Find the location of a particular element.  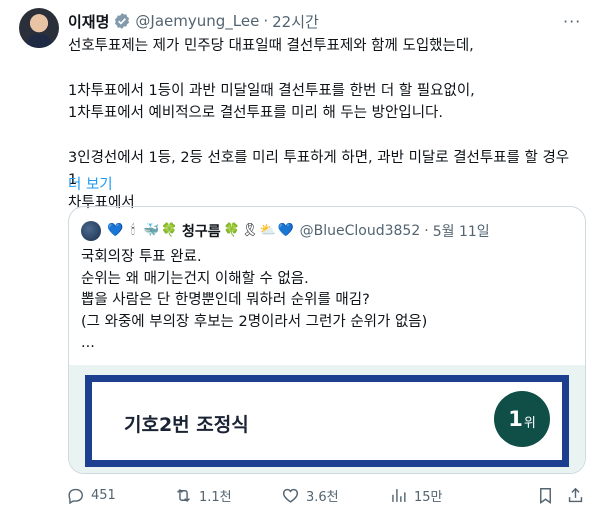

like-button: 3.6천 is located at coordinates (310, 495).